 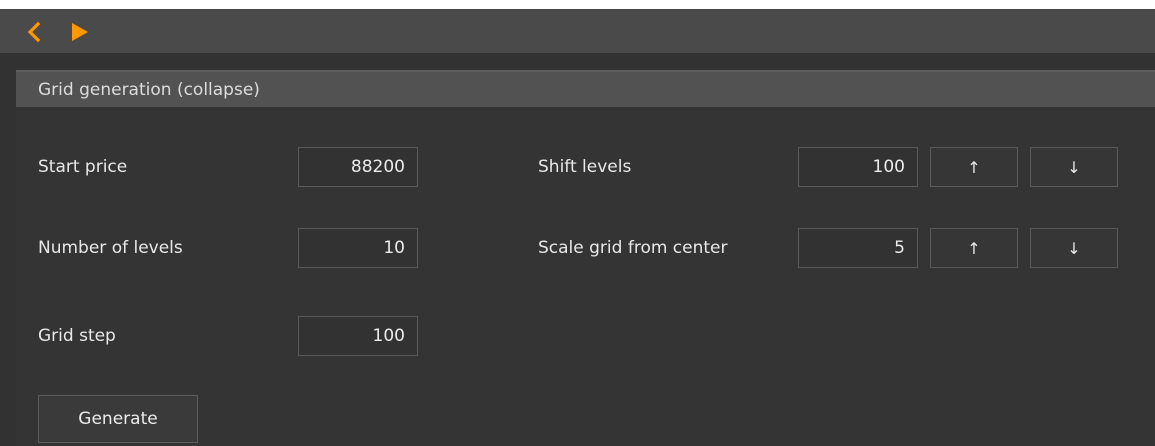 I want to click on scale-grid-input, so click(x=858, y=248).